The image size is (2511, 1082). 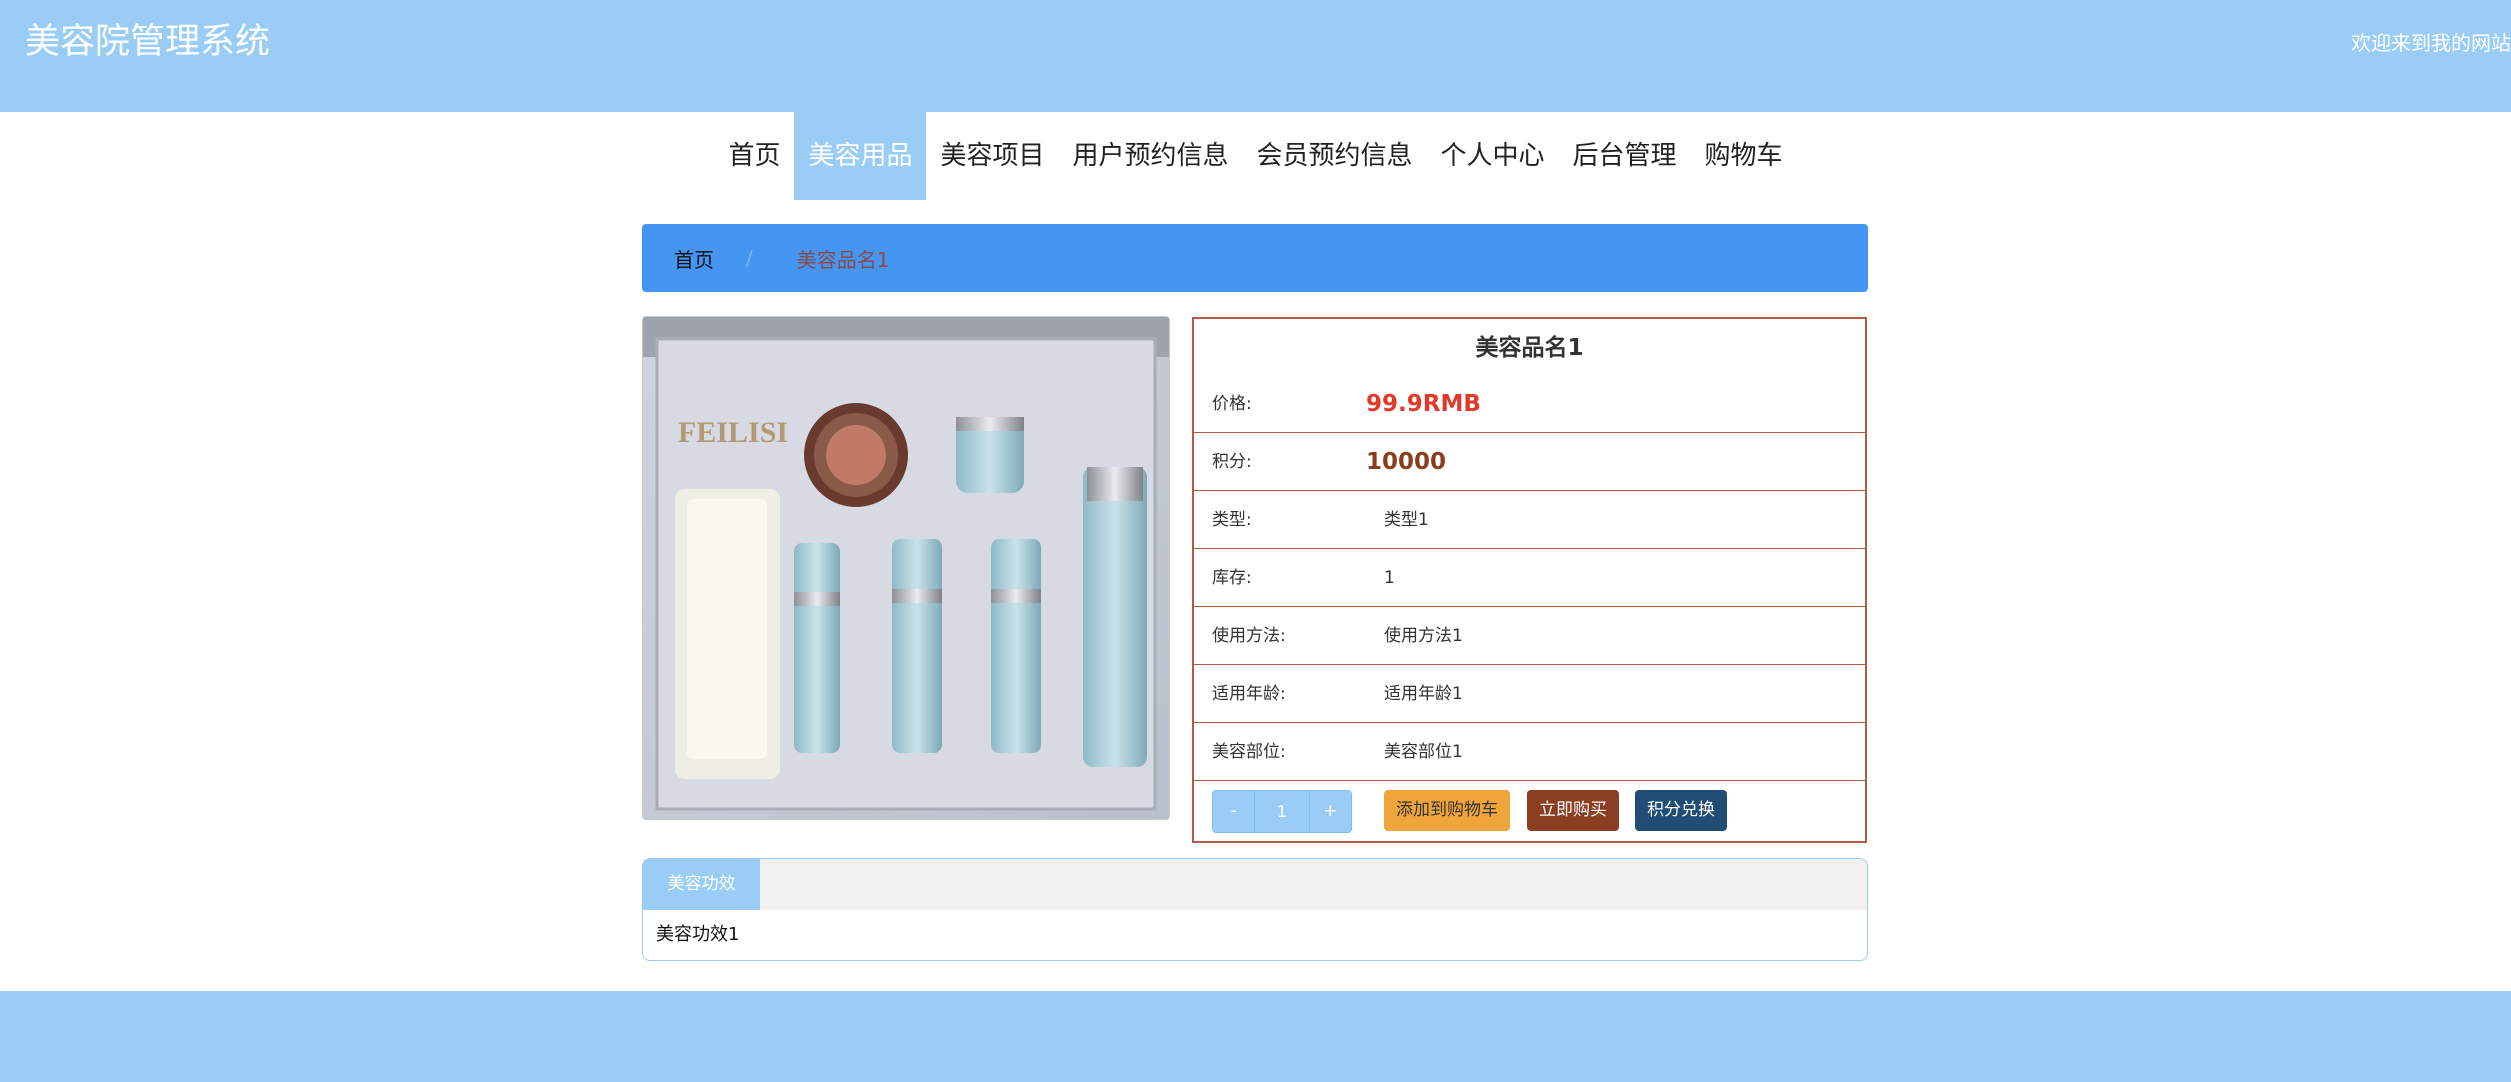 I want to click on product-photo: FEILISI, so click(x=906, y=568).